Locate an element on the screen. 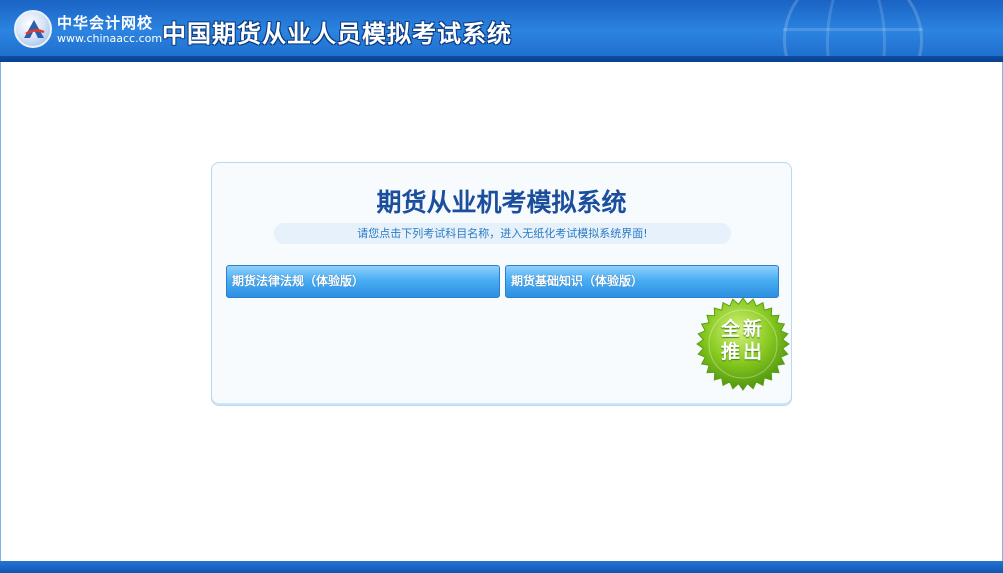 Image resolution: width=1003 pixels, height=573 pixels. new-launch-badge: 全新 推出 is located at coordinates (743, 344).